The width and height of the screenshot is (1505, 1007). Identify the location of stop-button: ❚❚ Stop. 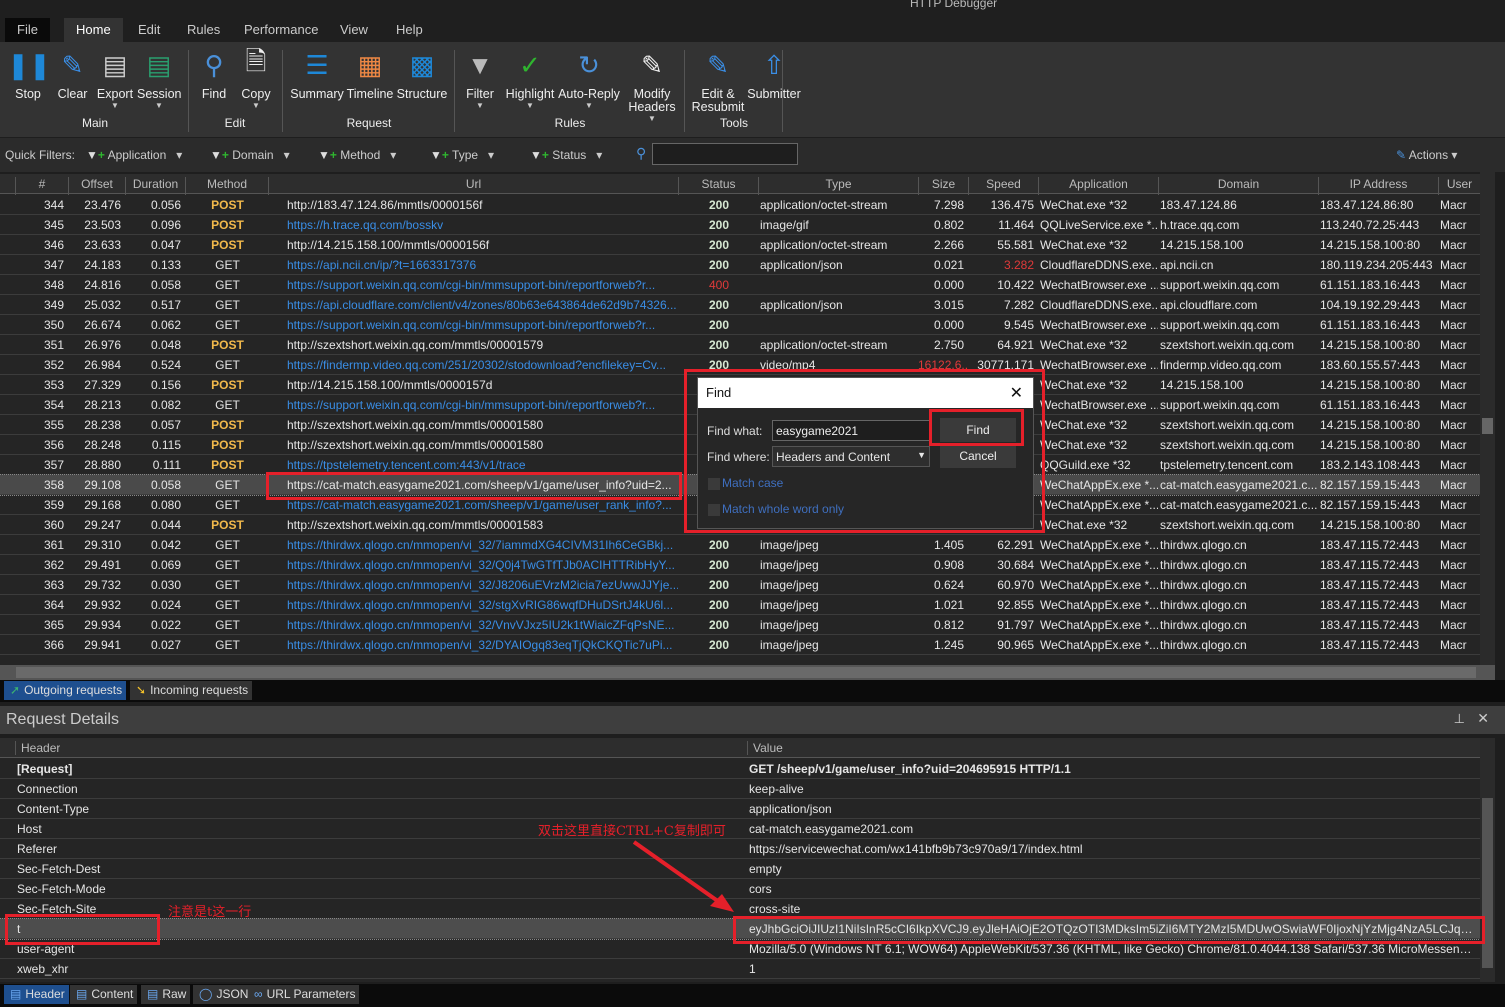
(29, 74).